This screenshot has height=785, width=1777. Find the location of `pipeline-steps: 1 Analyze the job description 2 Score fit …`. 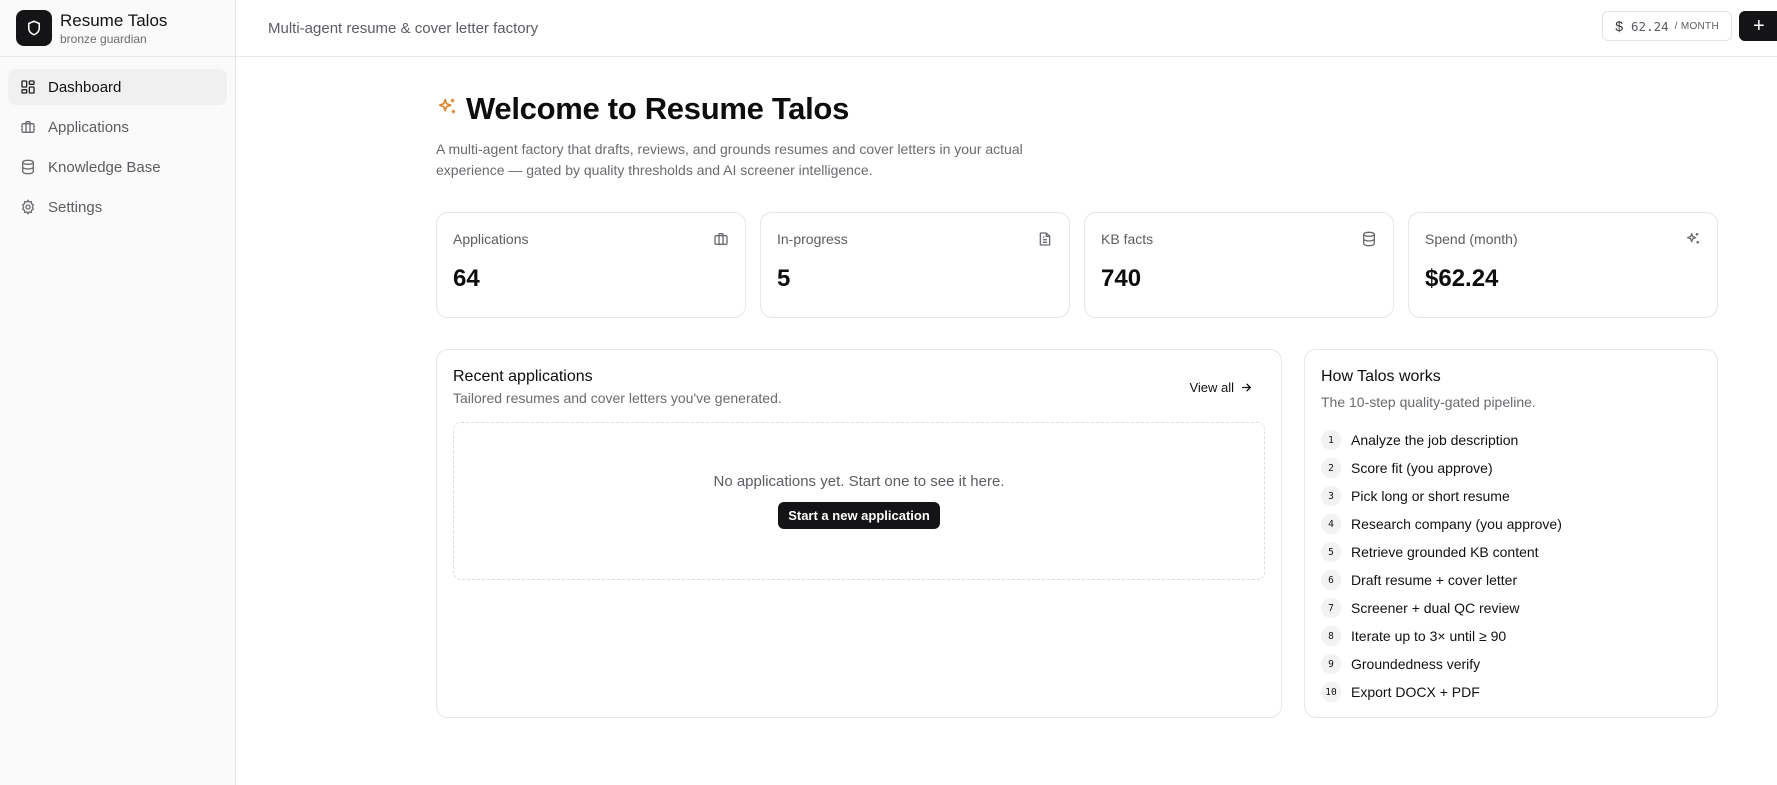

pipeline-steps: 1 Analyze the job description 2 Score fit … is located at coordinates (1511, 566).